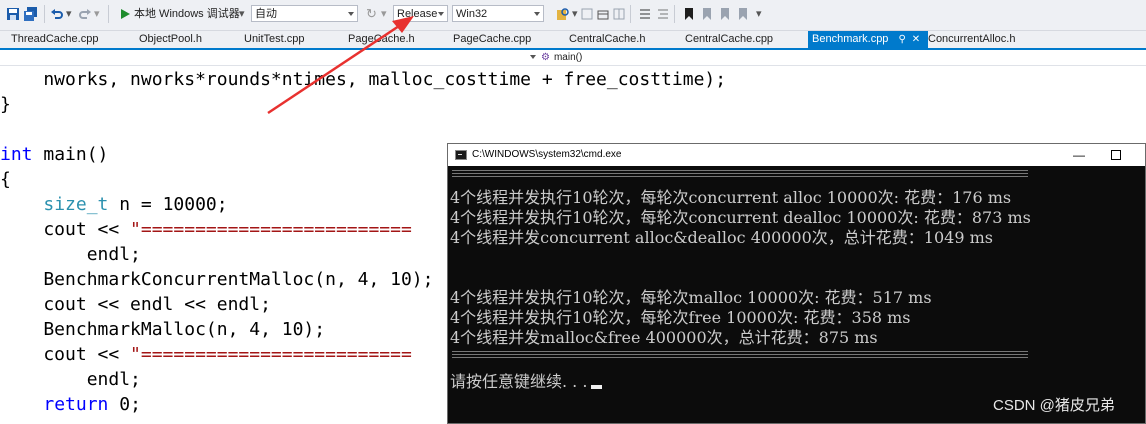  What do you see at coordinates (563, 14) in the screenshot?
I see `find-in-files-icon` at bounding box center [563, 14].